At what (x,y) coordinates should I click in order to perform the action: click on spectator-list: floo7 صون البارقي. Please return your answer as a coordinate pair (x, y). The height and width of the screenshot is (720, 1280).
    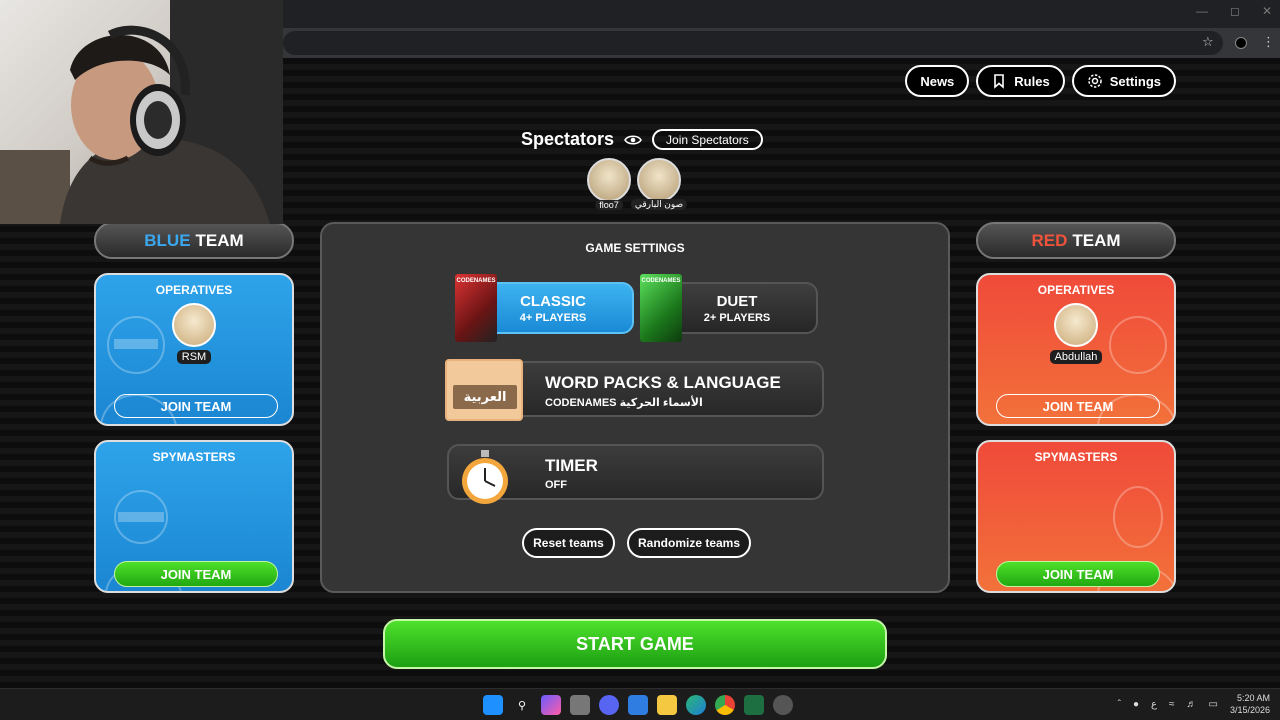
    Looking at the image, I should click on (637, 184).